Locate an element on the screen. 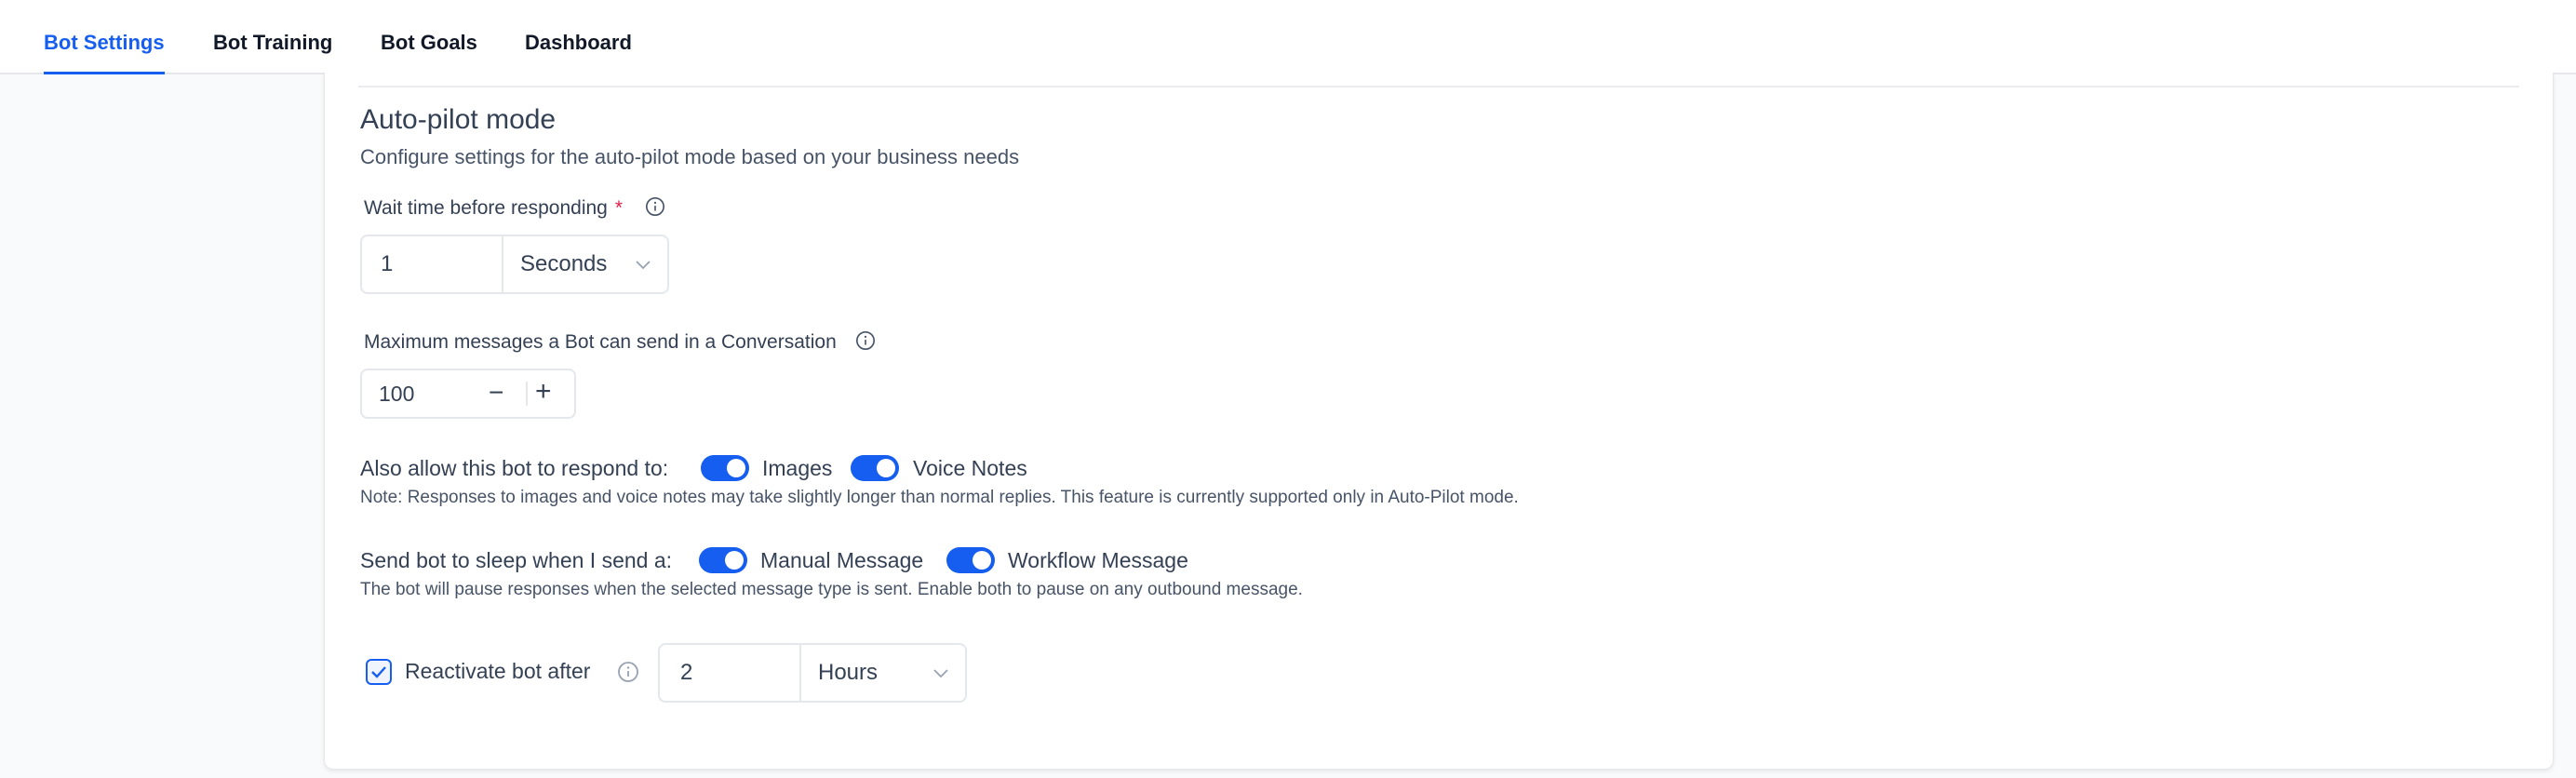 This screenshot has width=2576, height=778. manual-message-toggle is located at coordinates (723, 560).